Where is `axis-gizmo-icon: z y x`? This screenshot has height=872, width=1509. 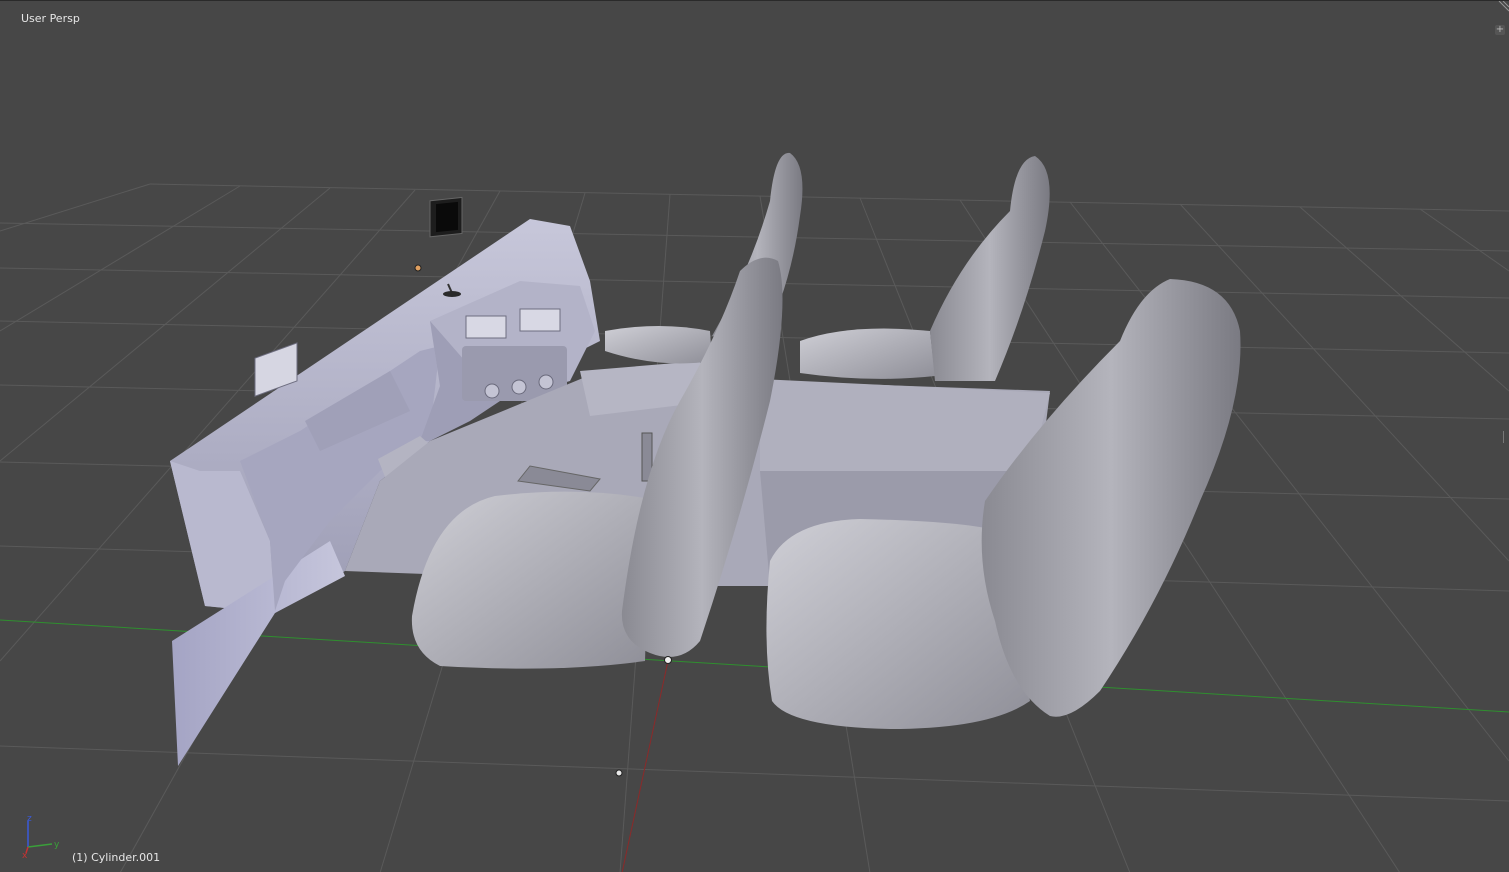
axis-gizmo-icon: z y x is located at coordinates (41, 836).